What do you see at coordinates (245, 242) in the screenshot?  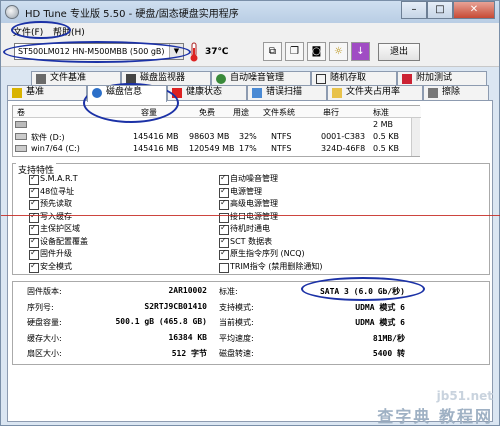 I see `feature-checkbox: SCT 数据表` at bounding box center [245, 242].